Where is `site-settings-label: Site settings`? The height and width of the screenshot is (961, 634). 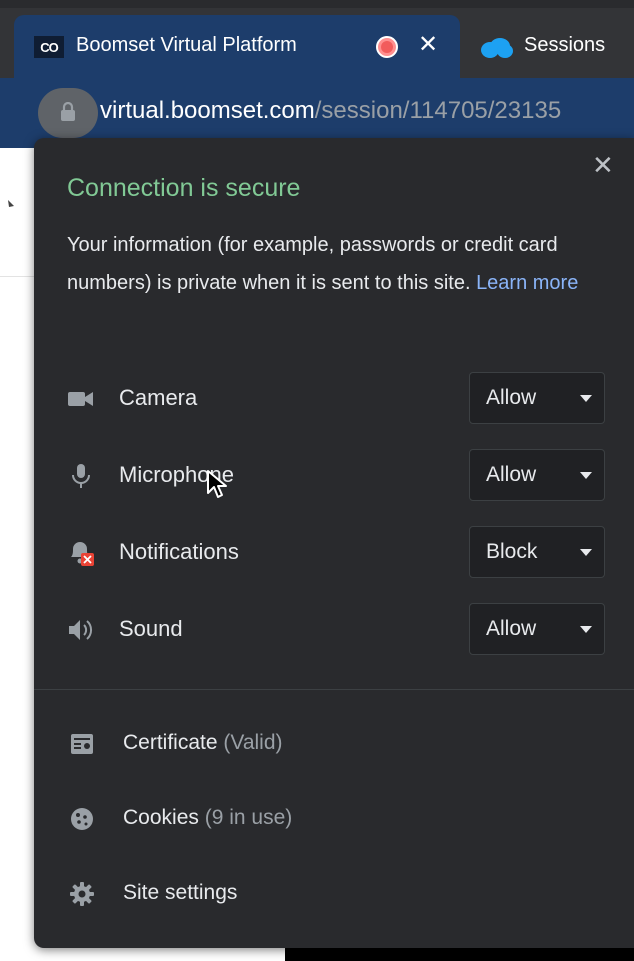
site-settings-label: Site settings is located at coordinates (180, 892).